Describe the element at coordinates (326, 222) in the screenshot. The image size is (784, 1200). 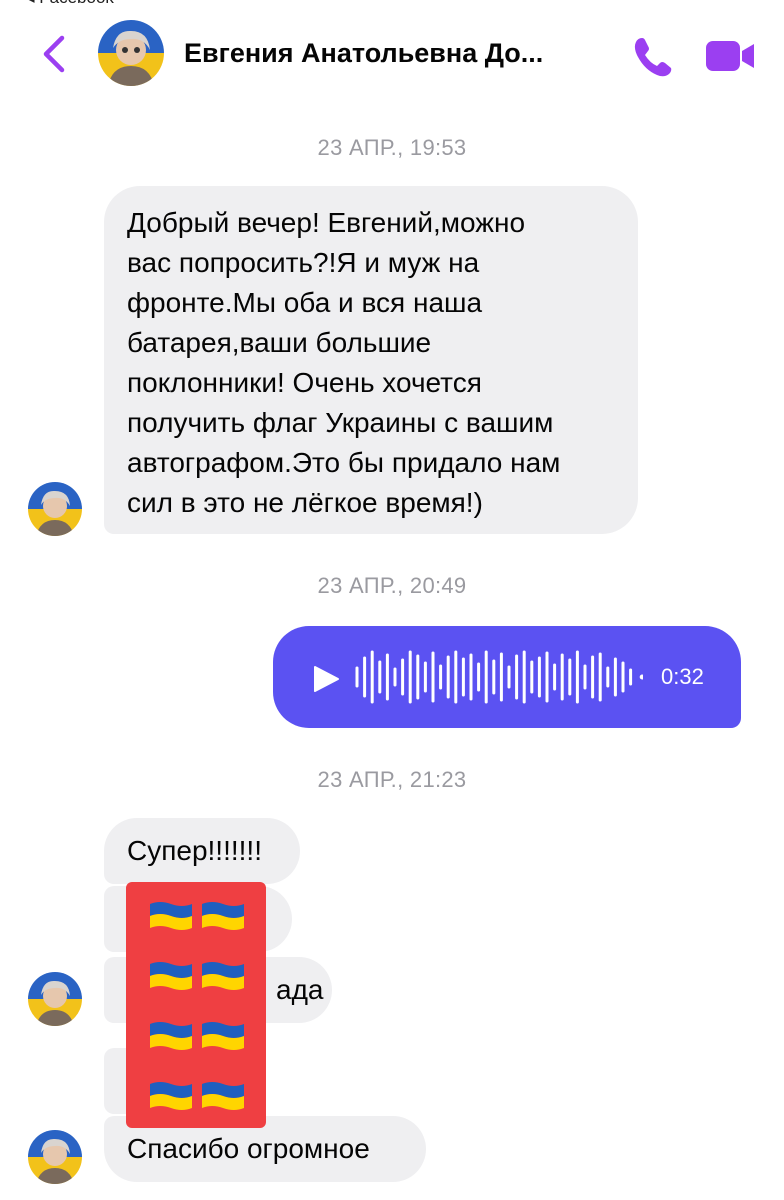
I see `message-line: Добрый вечер! Евгений,можно` at that location.